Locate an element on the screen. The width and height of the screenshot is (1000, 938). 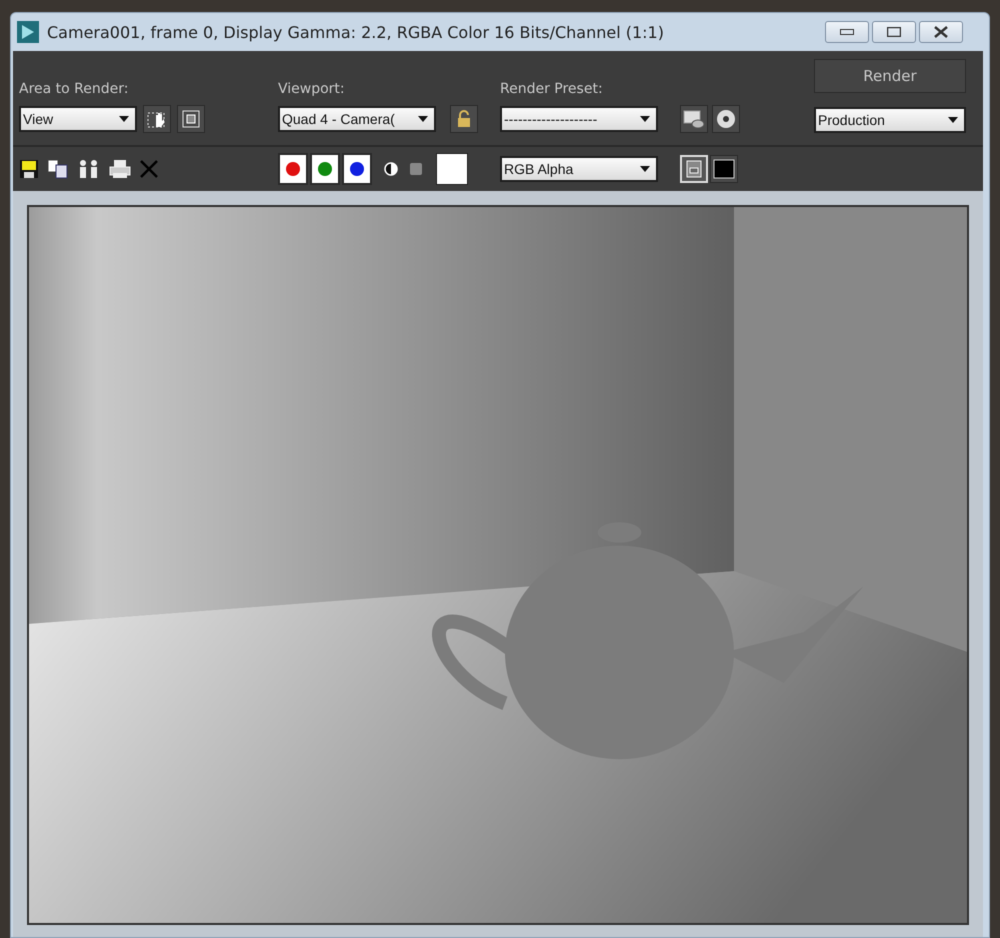
lock-button is located at coordinates (464, 119).